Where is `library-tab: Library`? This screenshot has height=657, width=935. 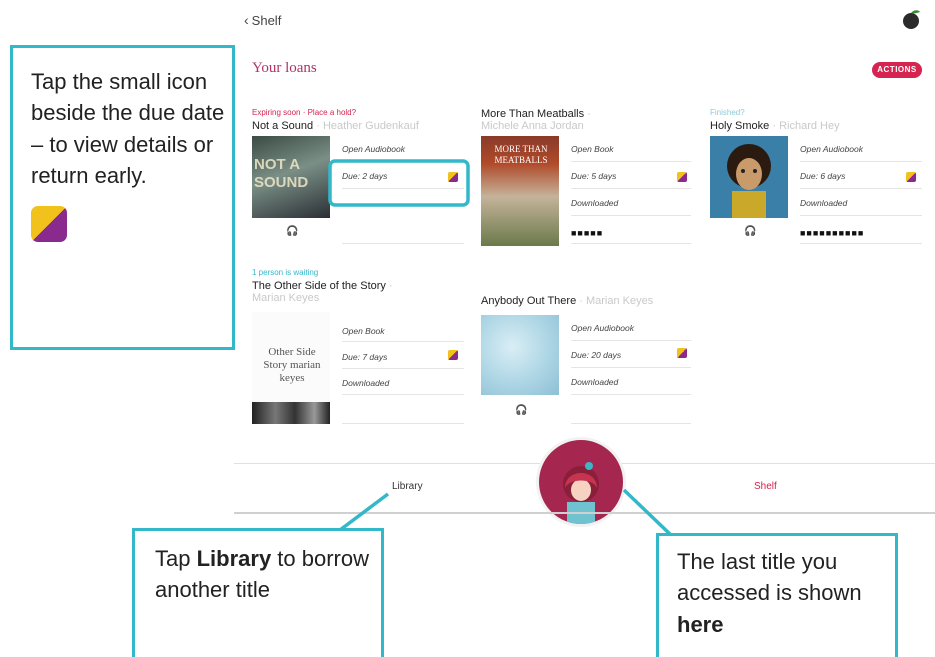 library-tab: Library is located at coordinates (407, 486).